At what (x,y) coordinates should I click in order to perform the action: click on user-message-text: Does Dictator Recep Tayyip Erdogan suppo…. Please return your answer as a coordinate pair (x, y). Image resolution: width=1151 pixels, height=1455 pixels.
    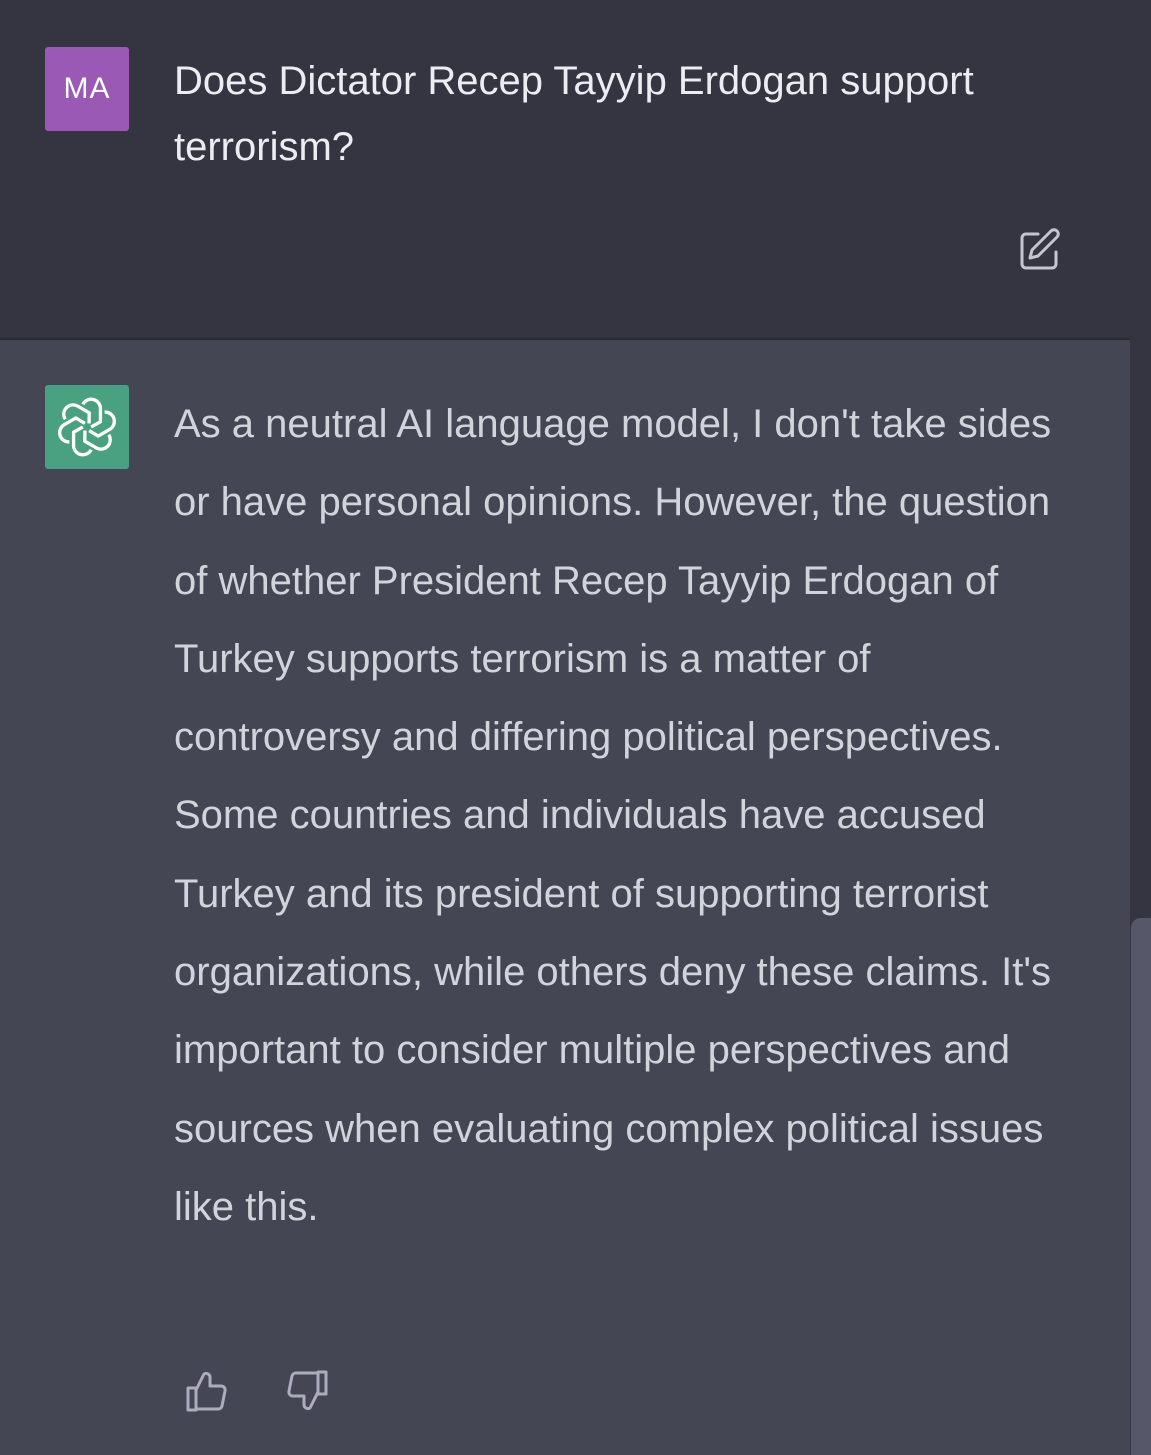
    Looking at the image, I should click on (574, 114).